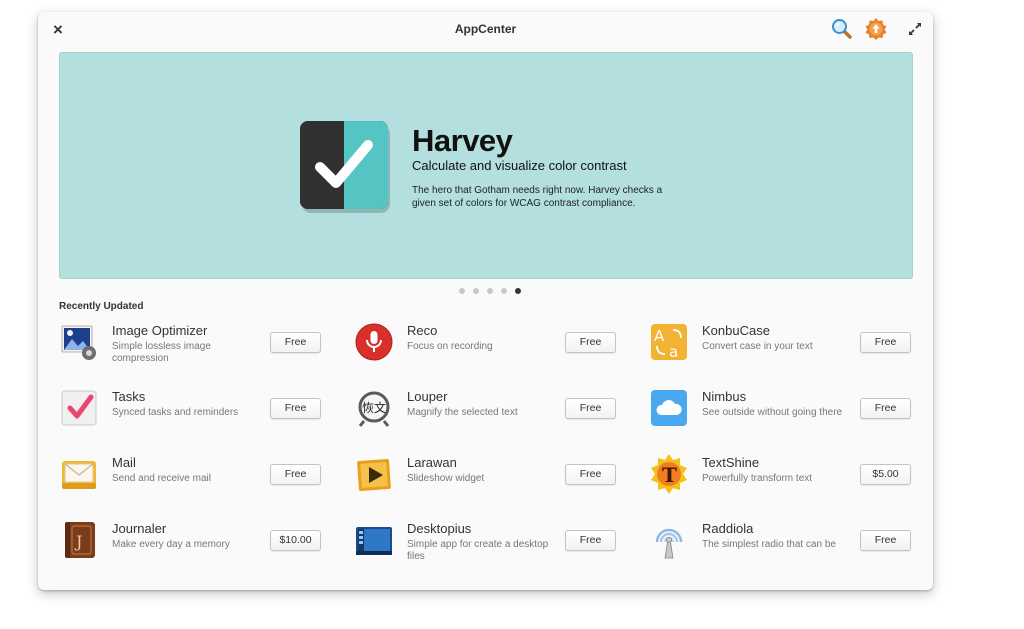  I want to click on app-name: Desktopius, so click(439, 528).